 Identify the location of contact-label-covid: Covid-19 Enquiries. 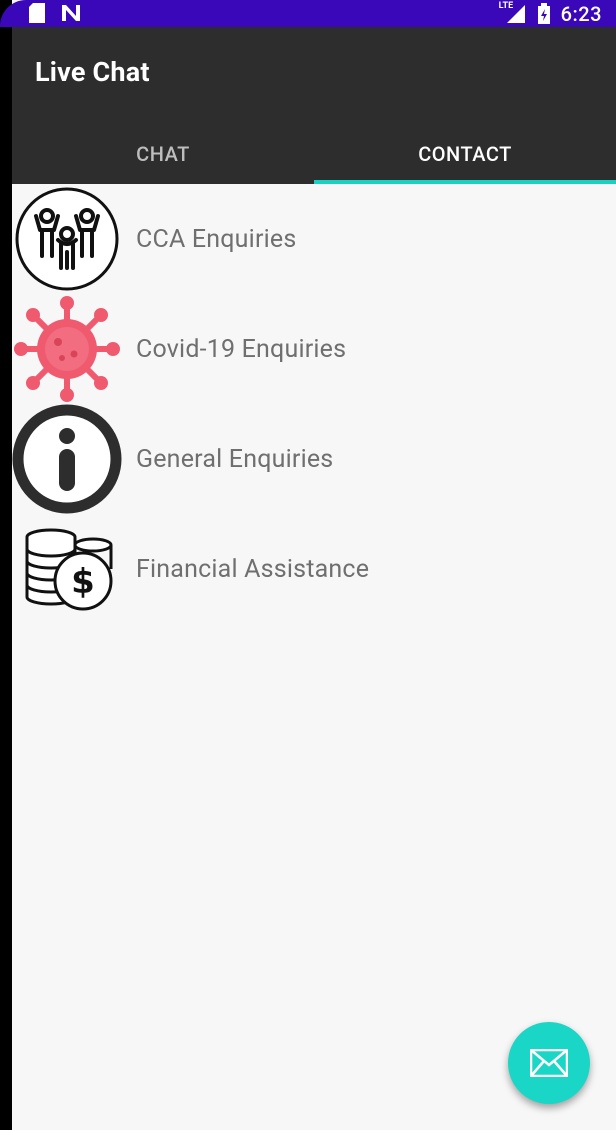
(241, 349).